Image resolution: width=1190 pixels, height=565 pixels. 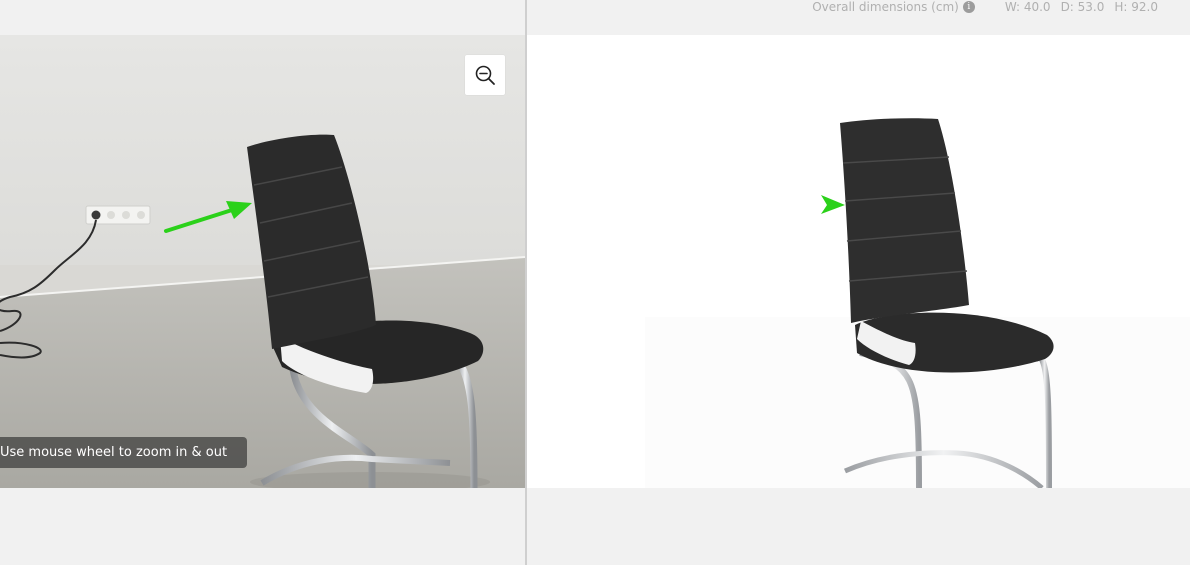 I want to click on zoom-out-button, so click(x=485, y=75).